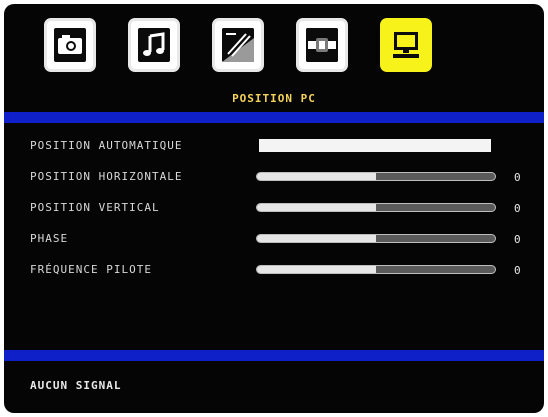 This screenshot has width=548, height=417. Describe the element at coordinates (274, 355) in the screenshot. I see `bottom-divider-band` at that location.